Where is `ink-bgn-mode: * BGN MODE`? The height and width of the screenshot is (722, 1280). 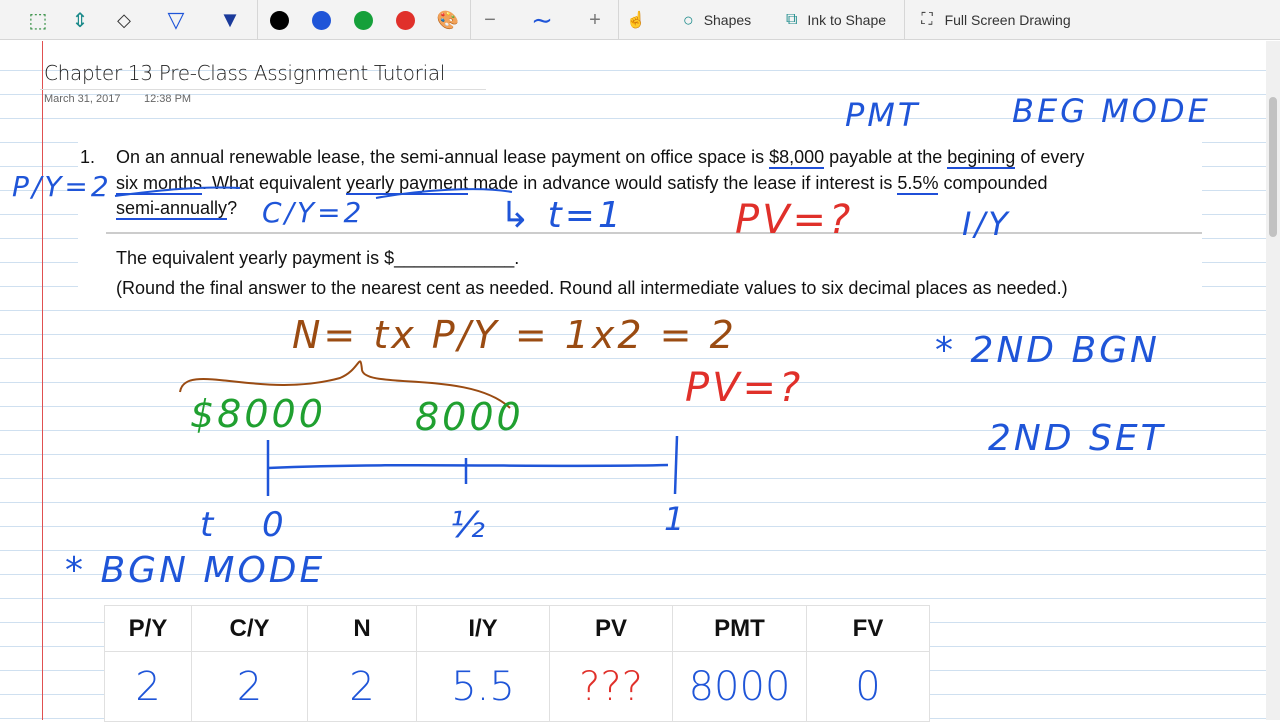 ink-bgn-mode: * BGN MODE is located at coordinates (195, 570).